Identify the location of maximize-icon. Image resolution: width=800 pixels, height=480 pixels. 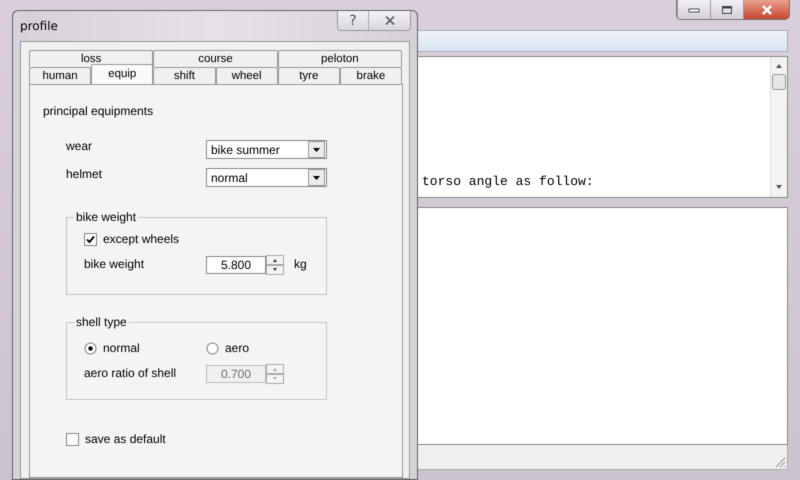
(727, 9).